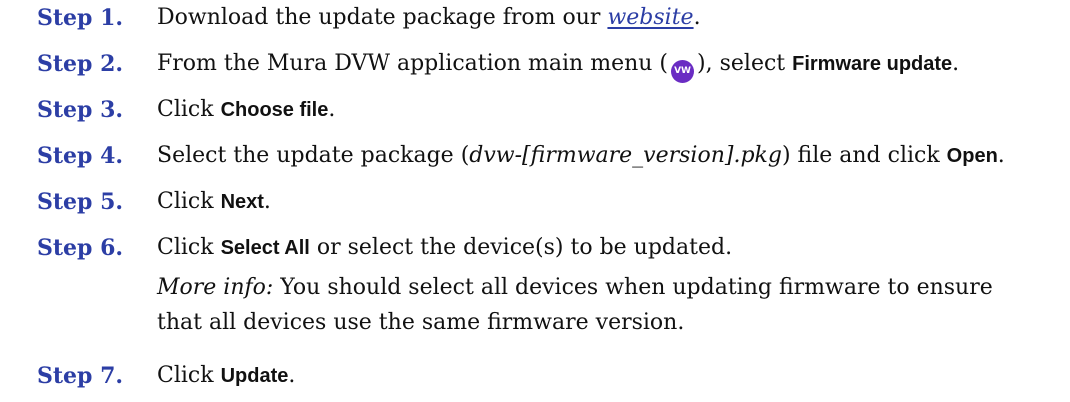 Image resolution: width=1070 pixels, height=402 pixels. I want to click on next-ui-label: Next, so click(242, 202).